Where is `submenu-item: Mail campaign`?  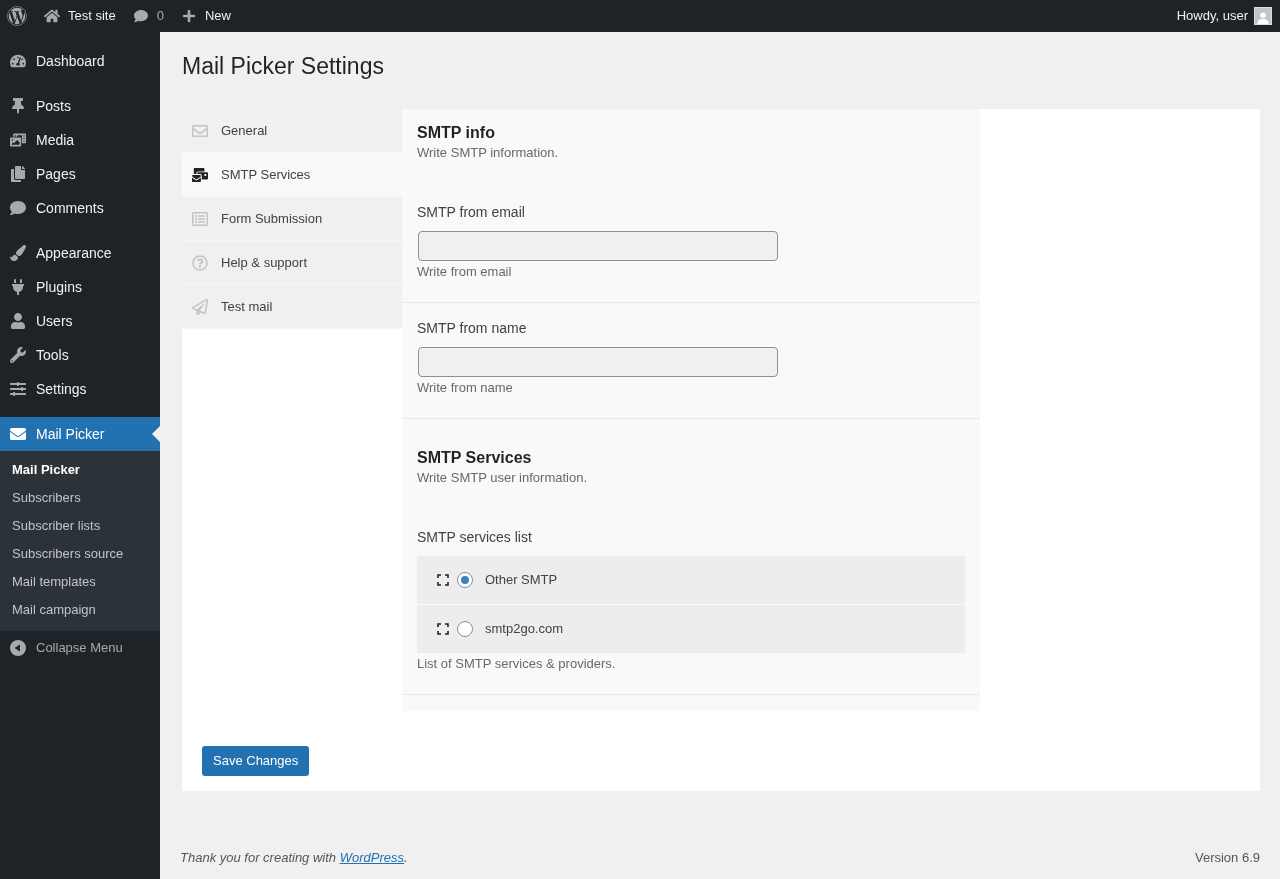 submenu-item: Mail campaign is located at coordinates (80, 610).